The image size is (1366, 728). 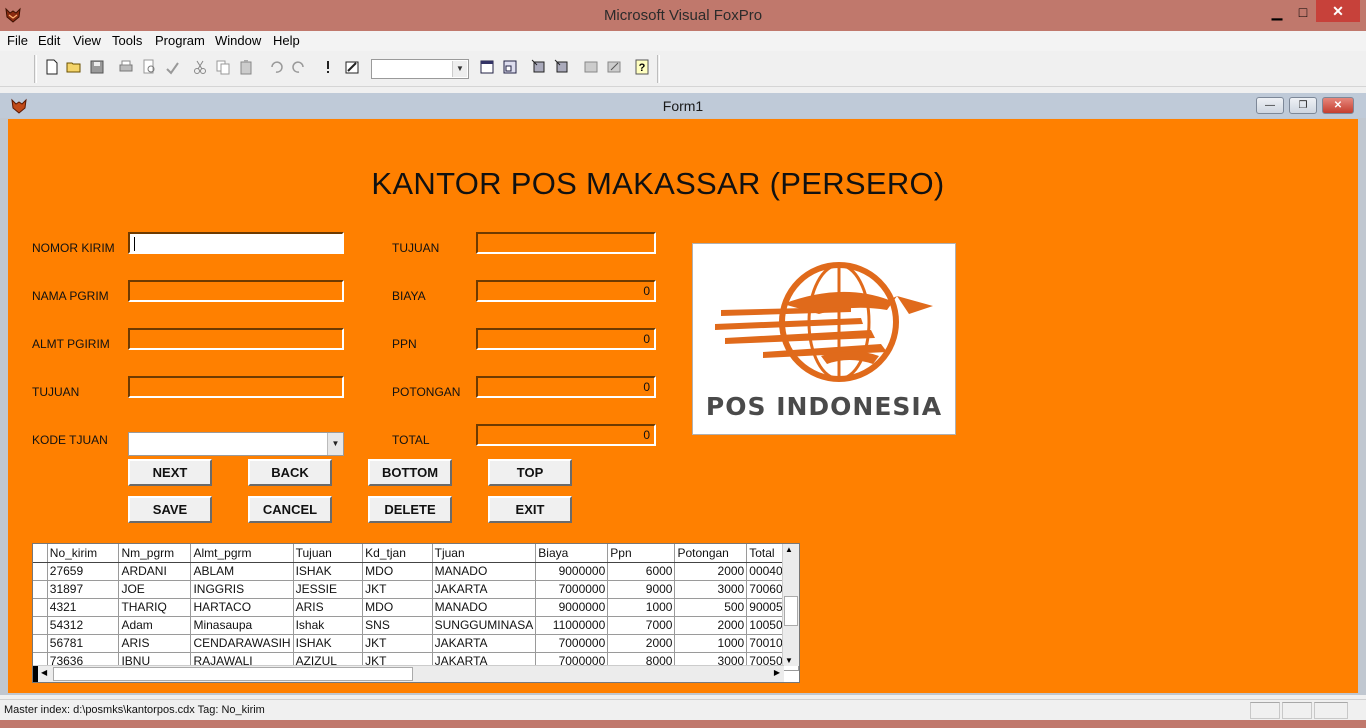 What do you see at coordinates (1277, 12) in the screenshot?
I see `minimize-button: ▁` at bounding box center [1277, 12].